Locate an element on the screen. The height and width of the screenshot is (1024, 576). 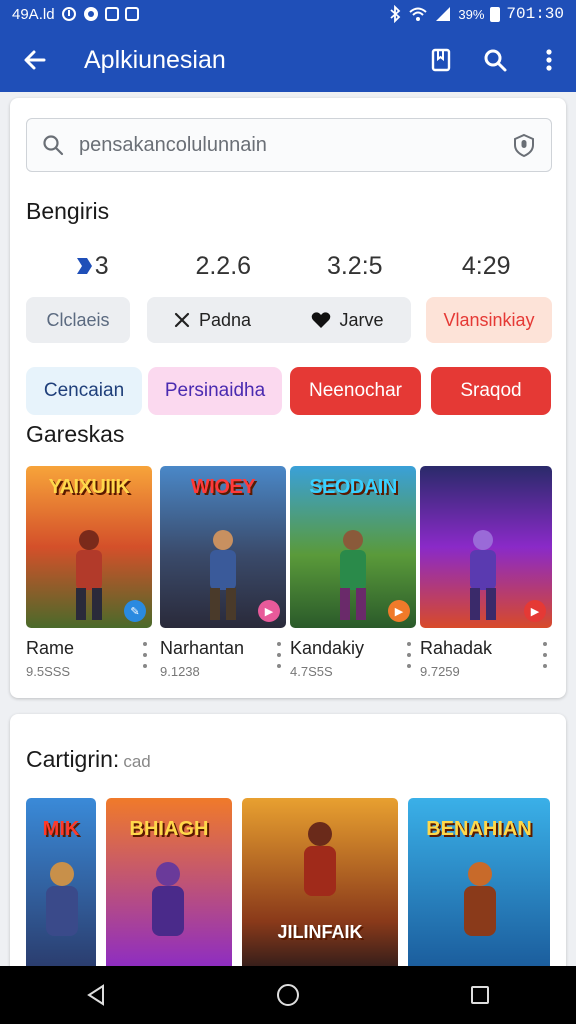
filter-chips: Clclaeis Padna Jarve Vlansinkiay is located at coordinates (289, 320).